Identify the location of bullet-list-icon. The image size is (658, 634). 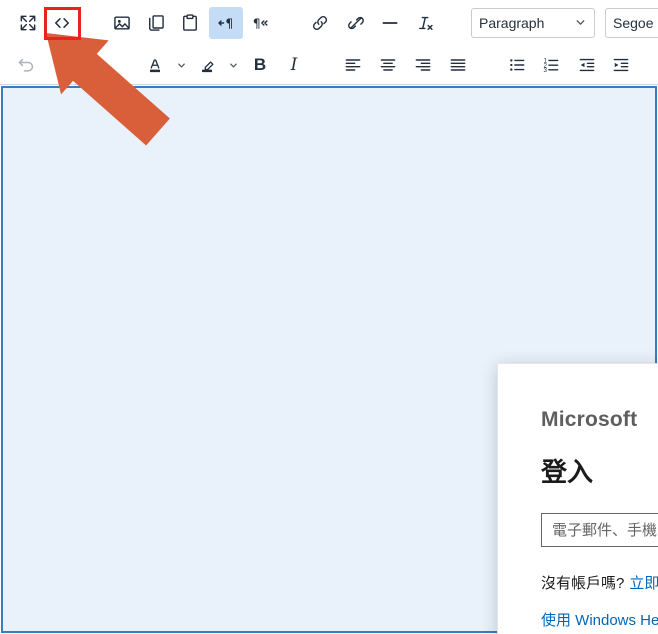
(517, 65).